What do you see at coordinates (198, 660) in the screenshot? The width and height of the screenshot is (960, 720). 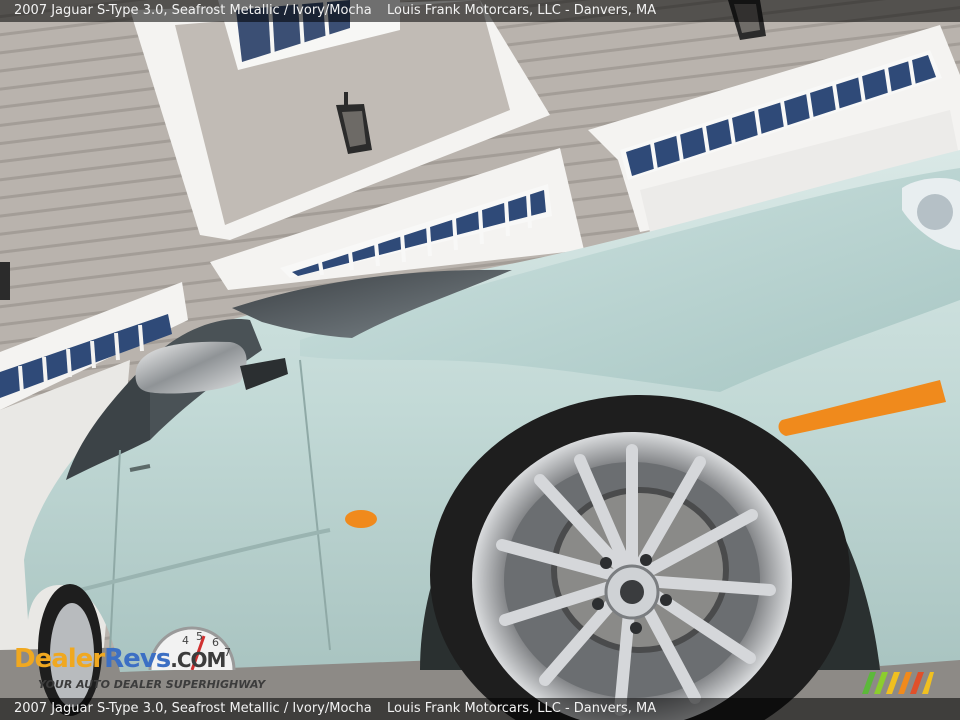 I see `logo-name-part3: .COM` at bounding box center [198, 660].